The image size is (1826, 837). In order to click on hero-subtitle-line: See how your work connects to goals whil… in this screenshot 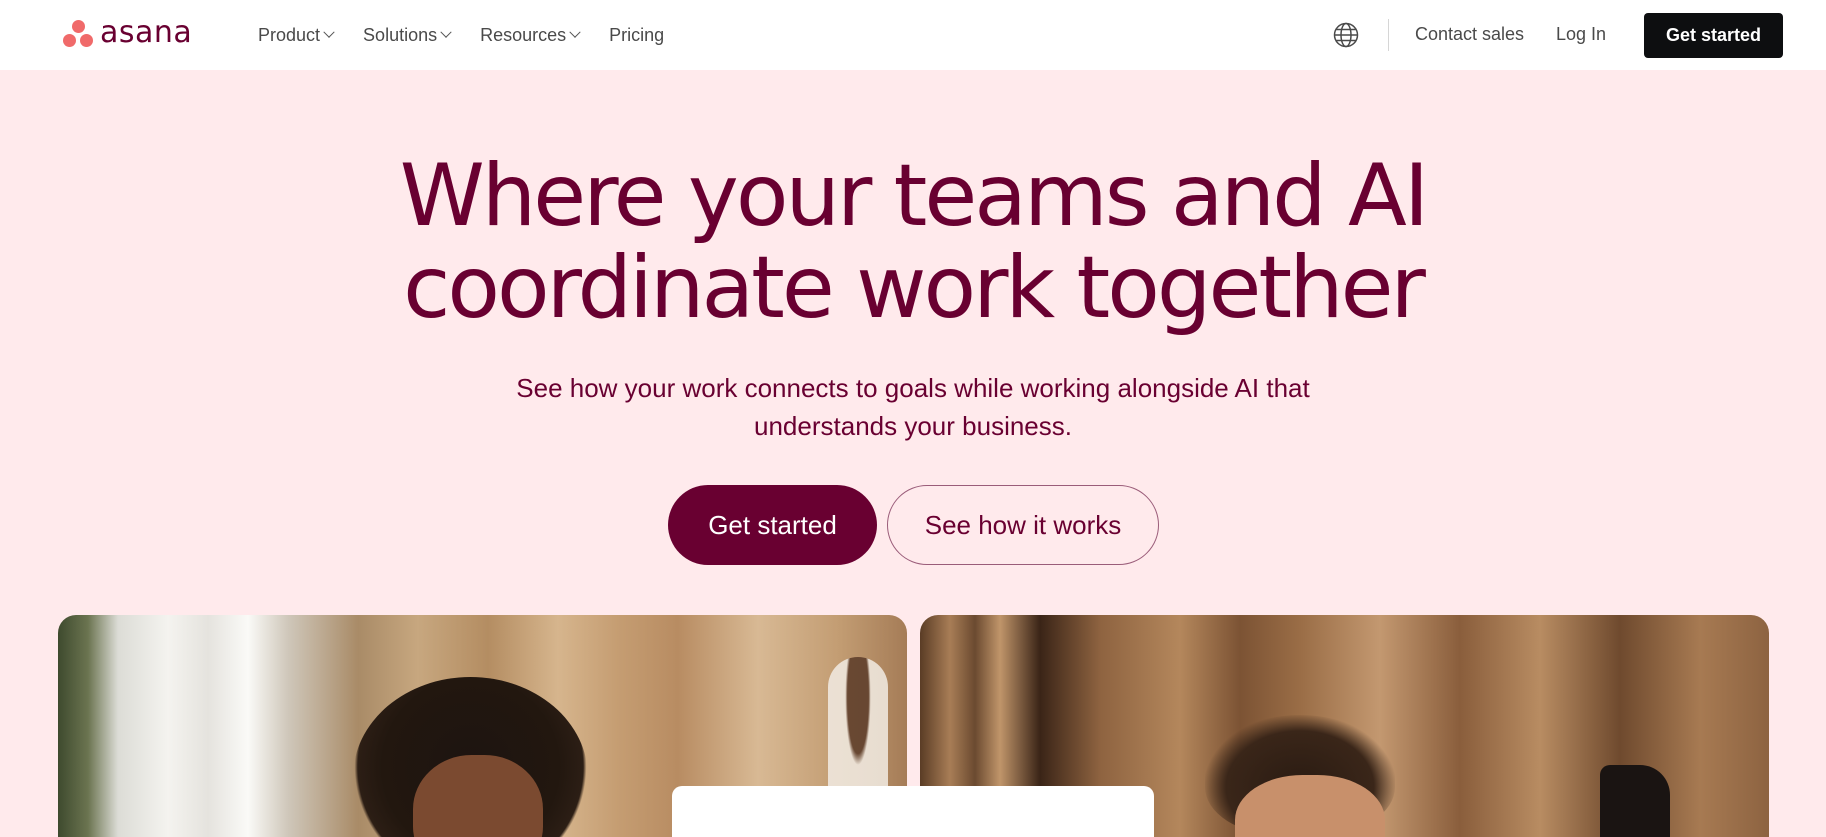, I will do `click(913, 388)`.